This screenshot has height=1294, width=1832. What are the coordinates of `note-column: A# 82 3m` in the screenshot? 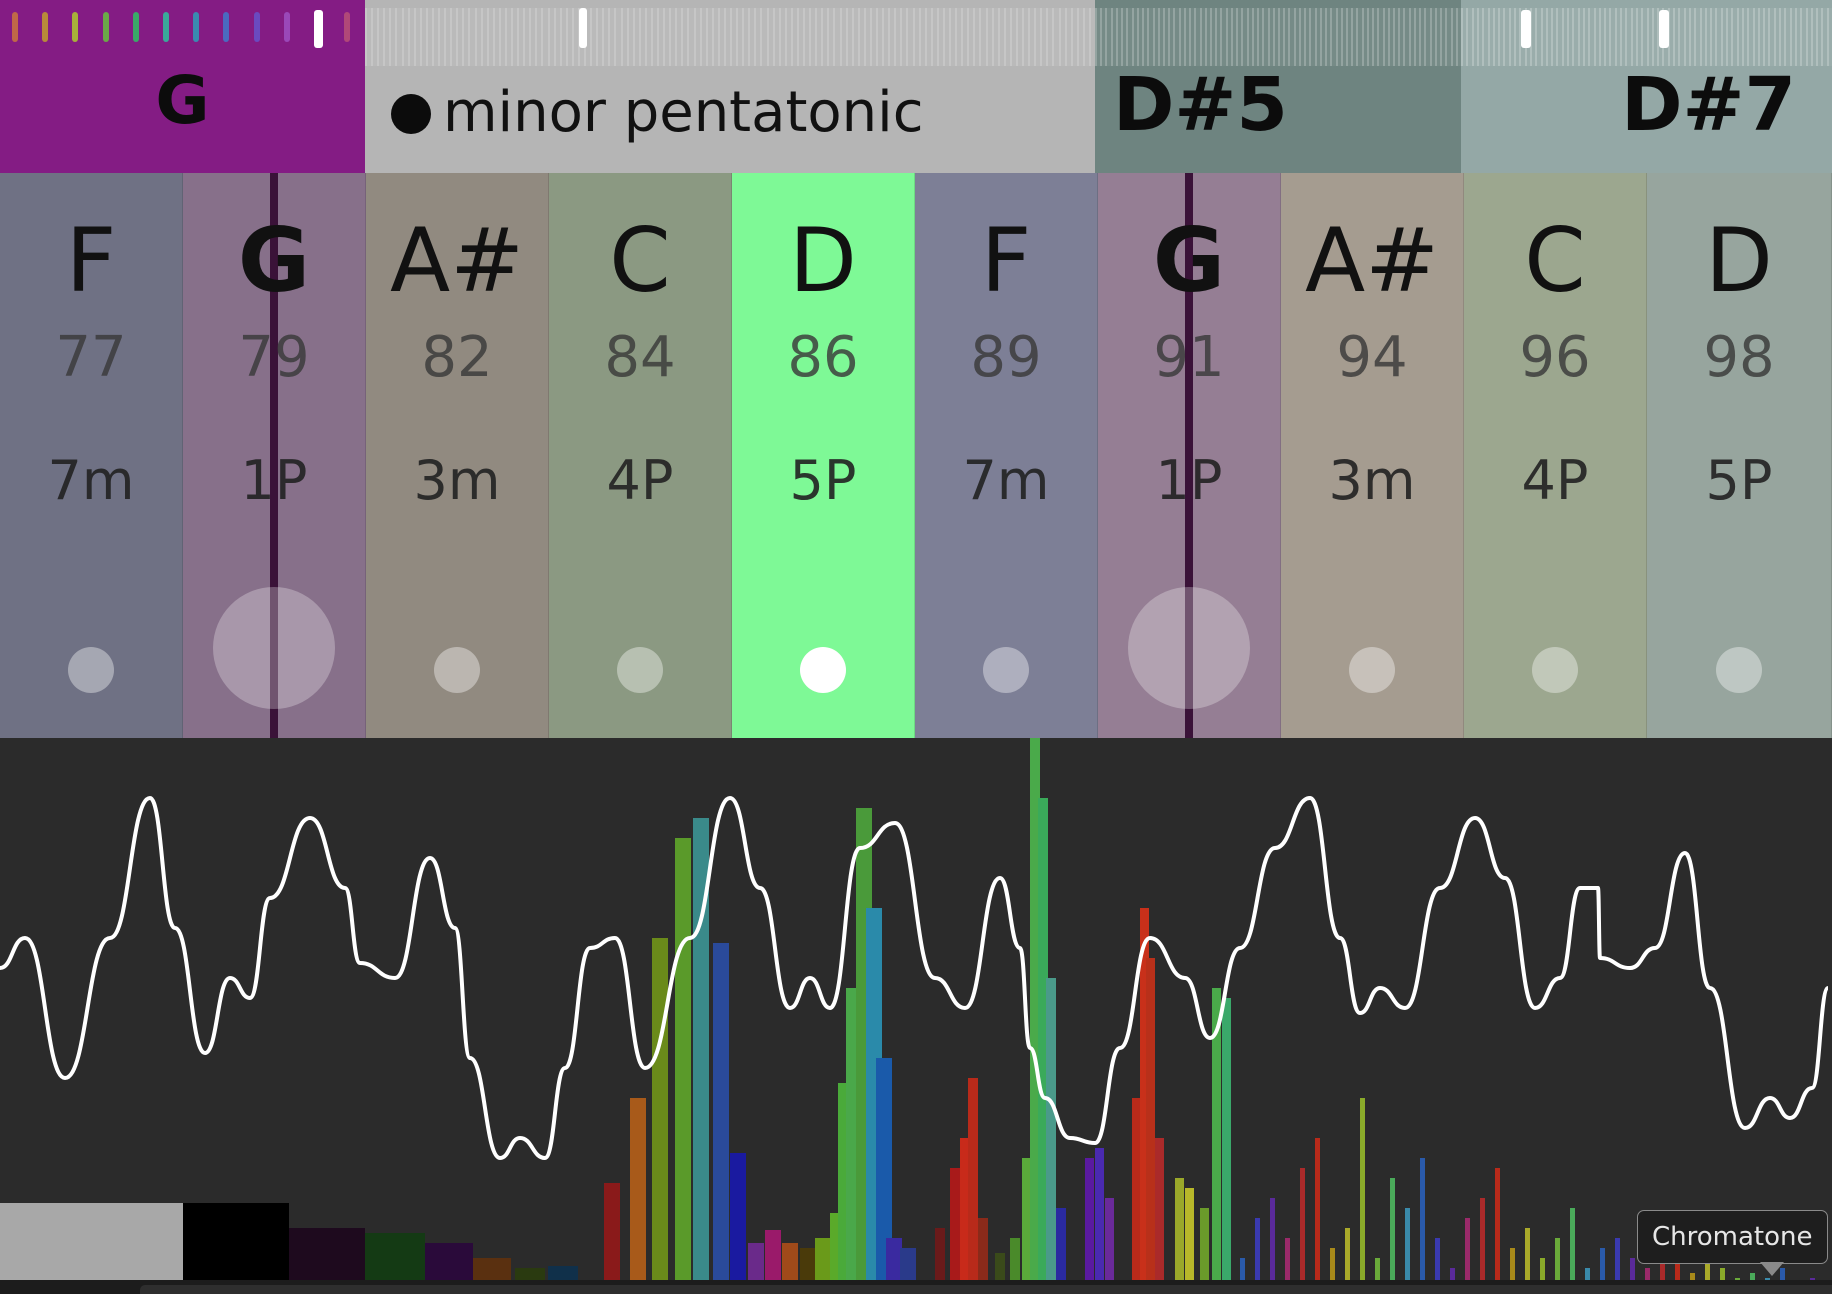 It's located at (457, 455).